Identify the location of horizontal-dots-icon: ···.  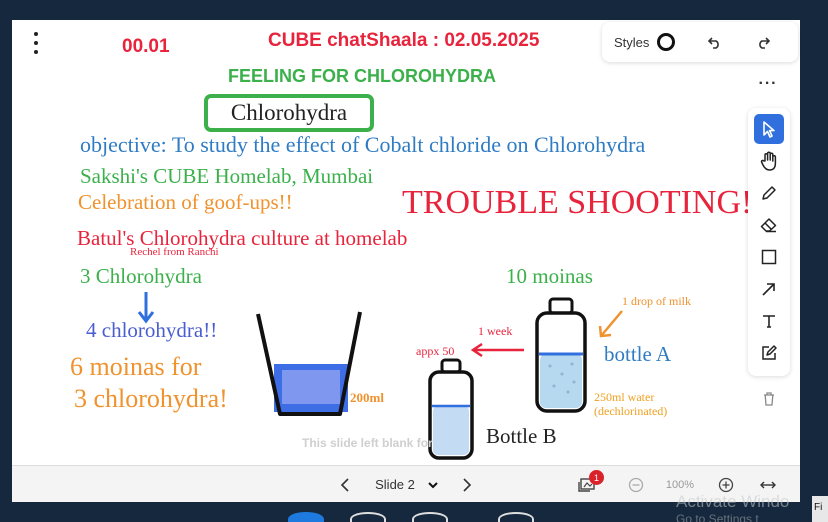
(768, 83).